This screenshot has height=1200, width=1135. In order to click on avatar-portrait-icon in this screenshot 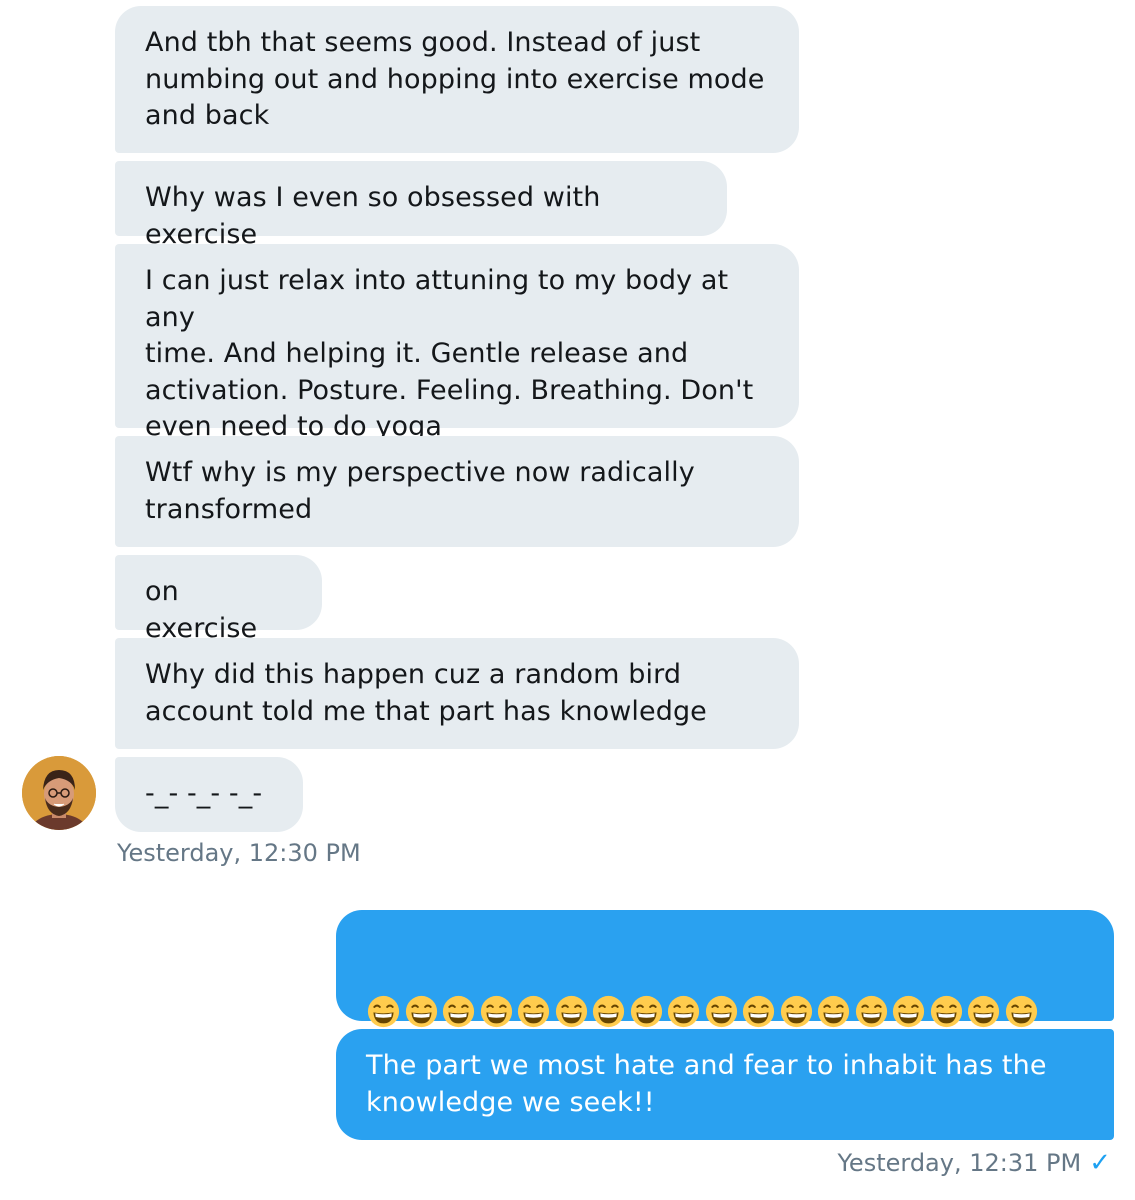, I will do `click(59, 793)`.